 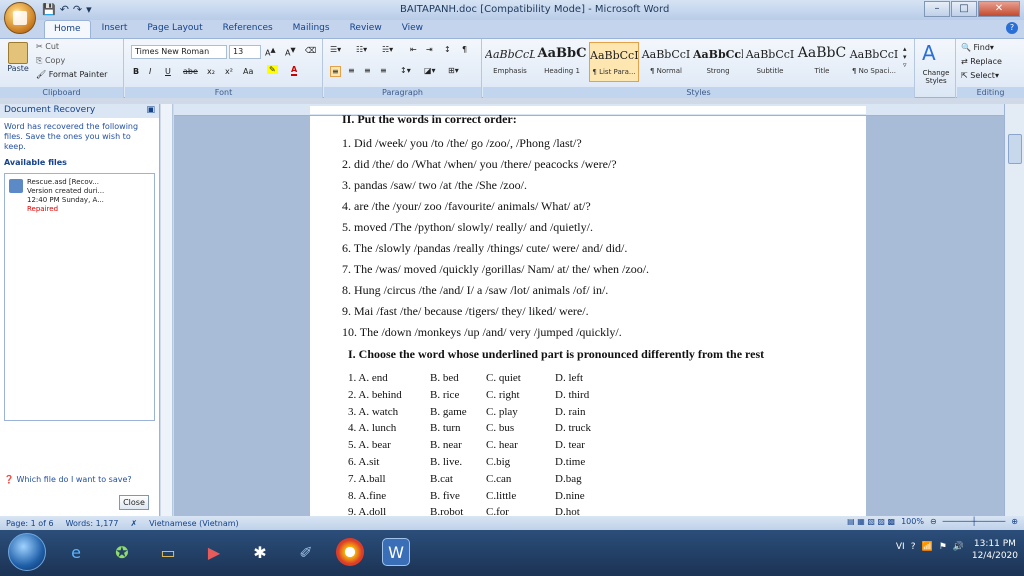 What do you see at coordinates (412, 29) in the screenshot?
I see `tab-view: View` at bounding box center [412, 29].